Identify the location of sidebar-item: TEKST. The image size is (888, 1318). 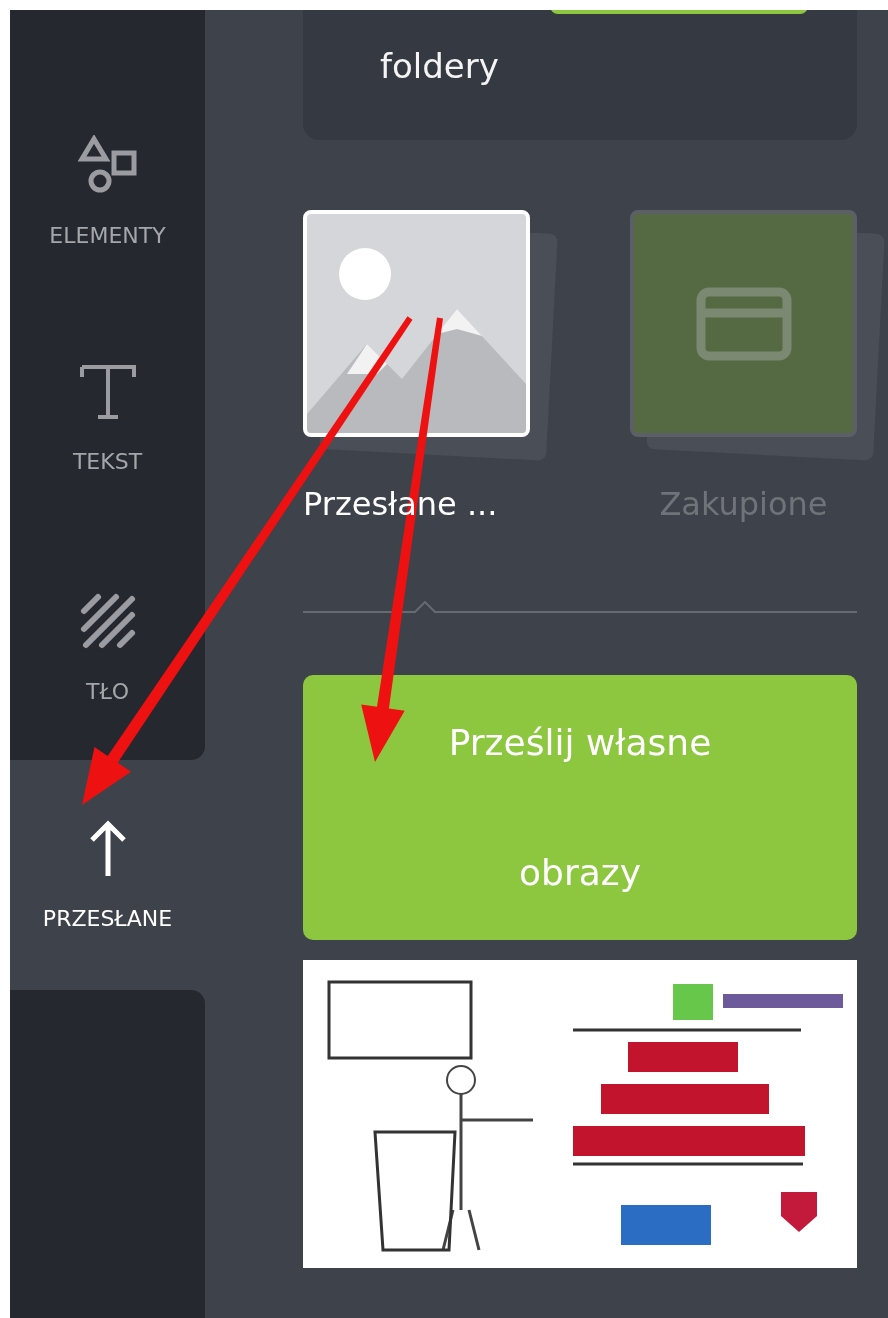
(107, 457).